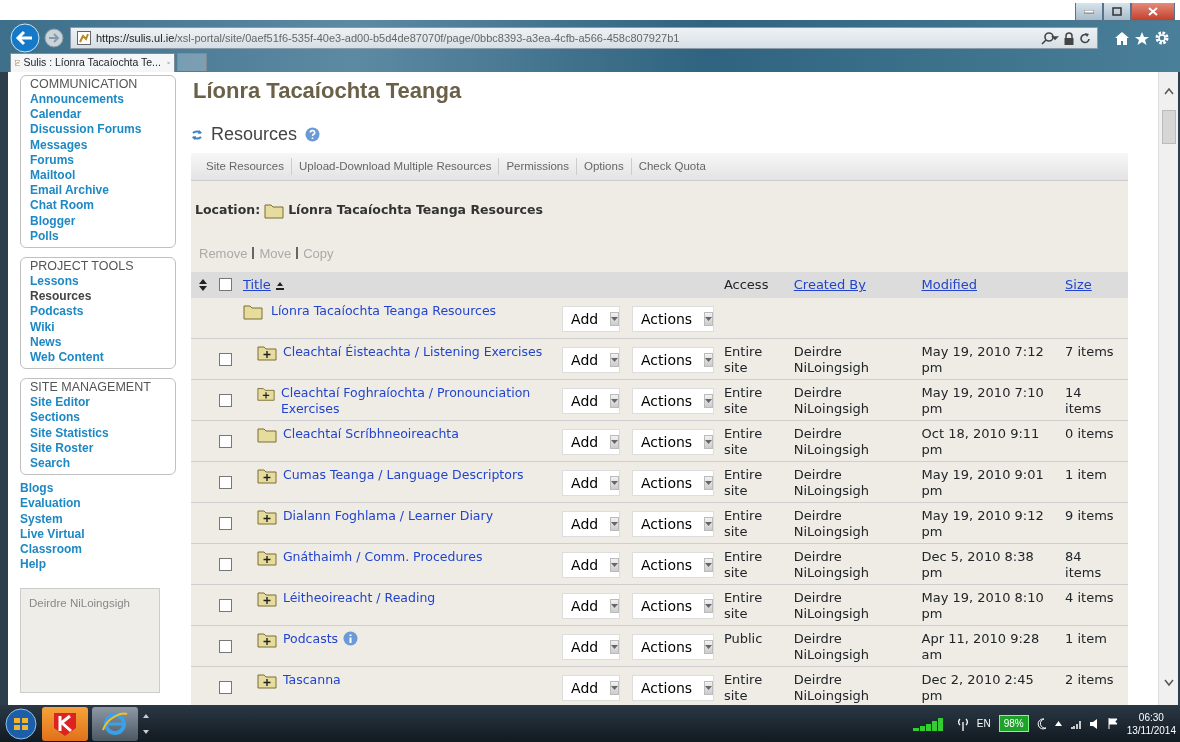  I want to click on search-icon, so click(1050, 38).